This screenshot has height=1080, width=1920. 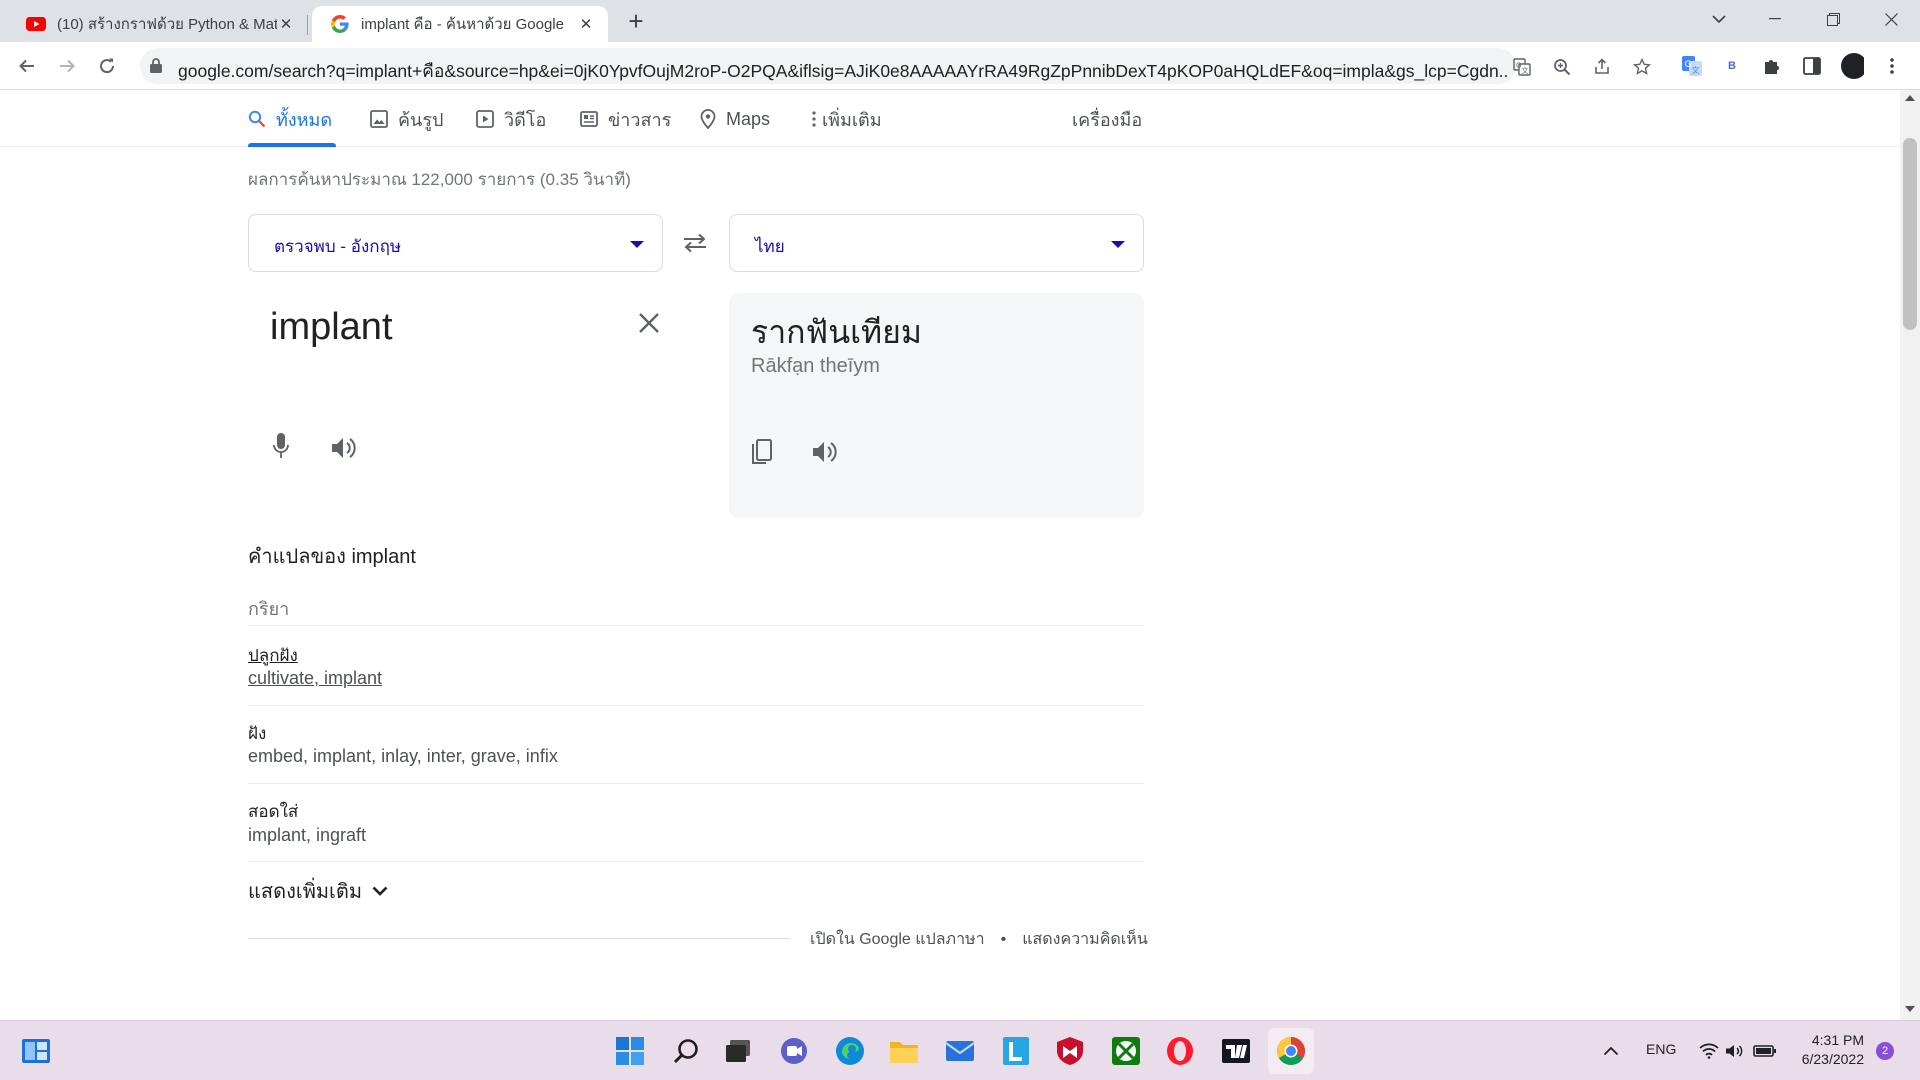 What do you see at coordinates (686, 1051) in the screenshot?
I see `taskbar-search-icon` at bounding box center [686, 1051].